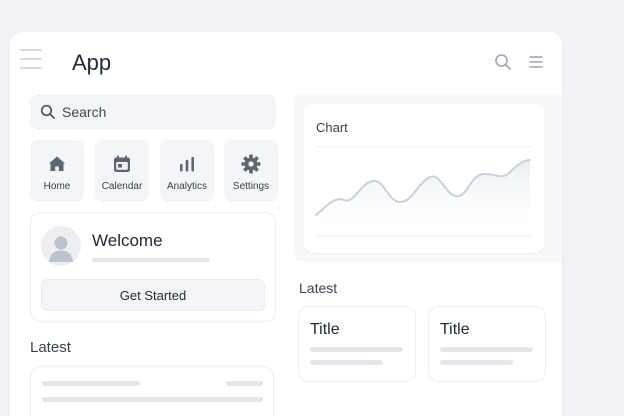 The image size is (624, 416). I want to click on bar-chart-icon, so click(187, 164).